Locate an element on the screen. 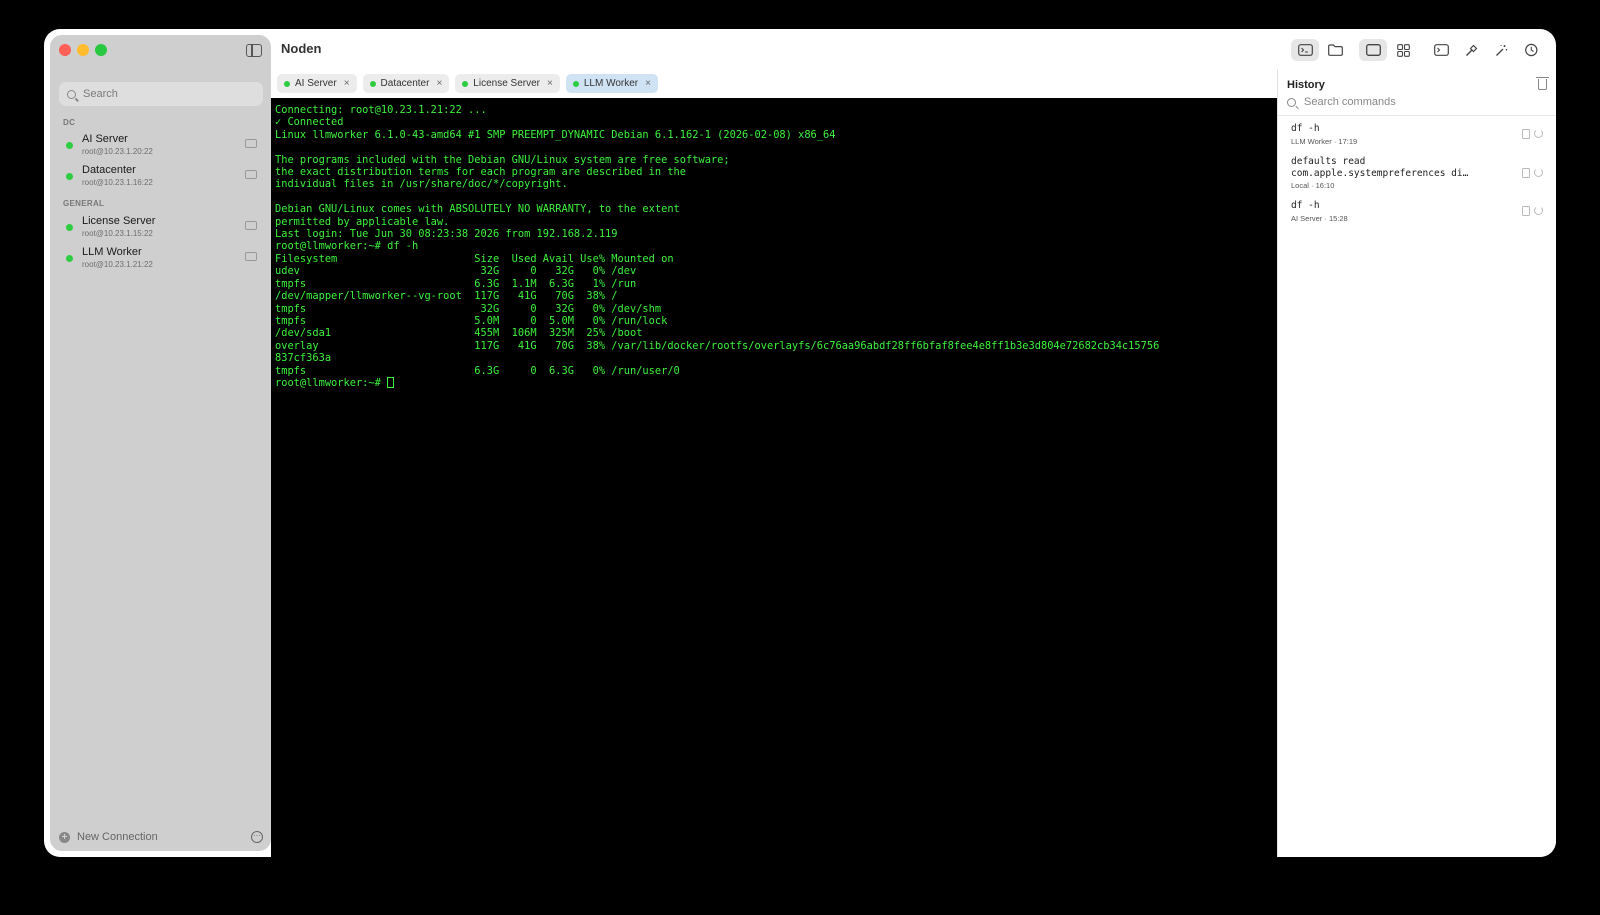 The height and width of the screenshot is (915, 1600). tab-ai-server: AI Server × is located at coordinates (317, 83).